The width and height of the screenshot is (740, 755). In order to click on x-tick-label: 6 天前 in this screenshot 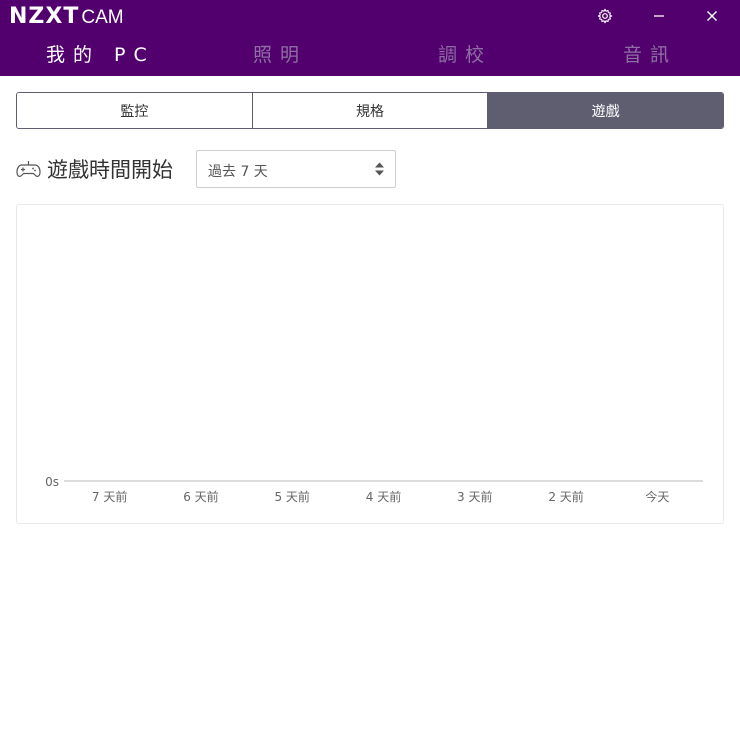, I will do `click(200, 496)`.